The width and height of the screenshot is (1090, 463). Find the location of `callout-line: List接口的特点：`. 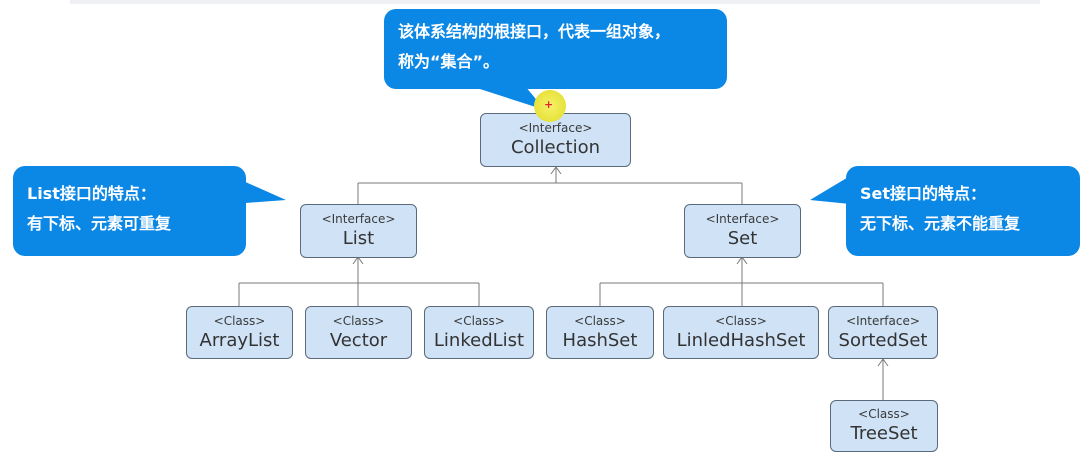

callout-line: List接口的特点： is located at coordinates (91, 193).